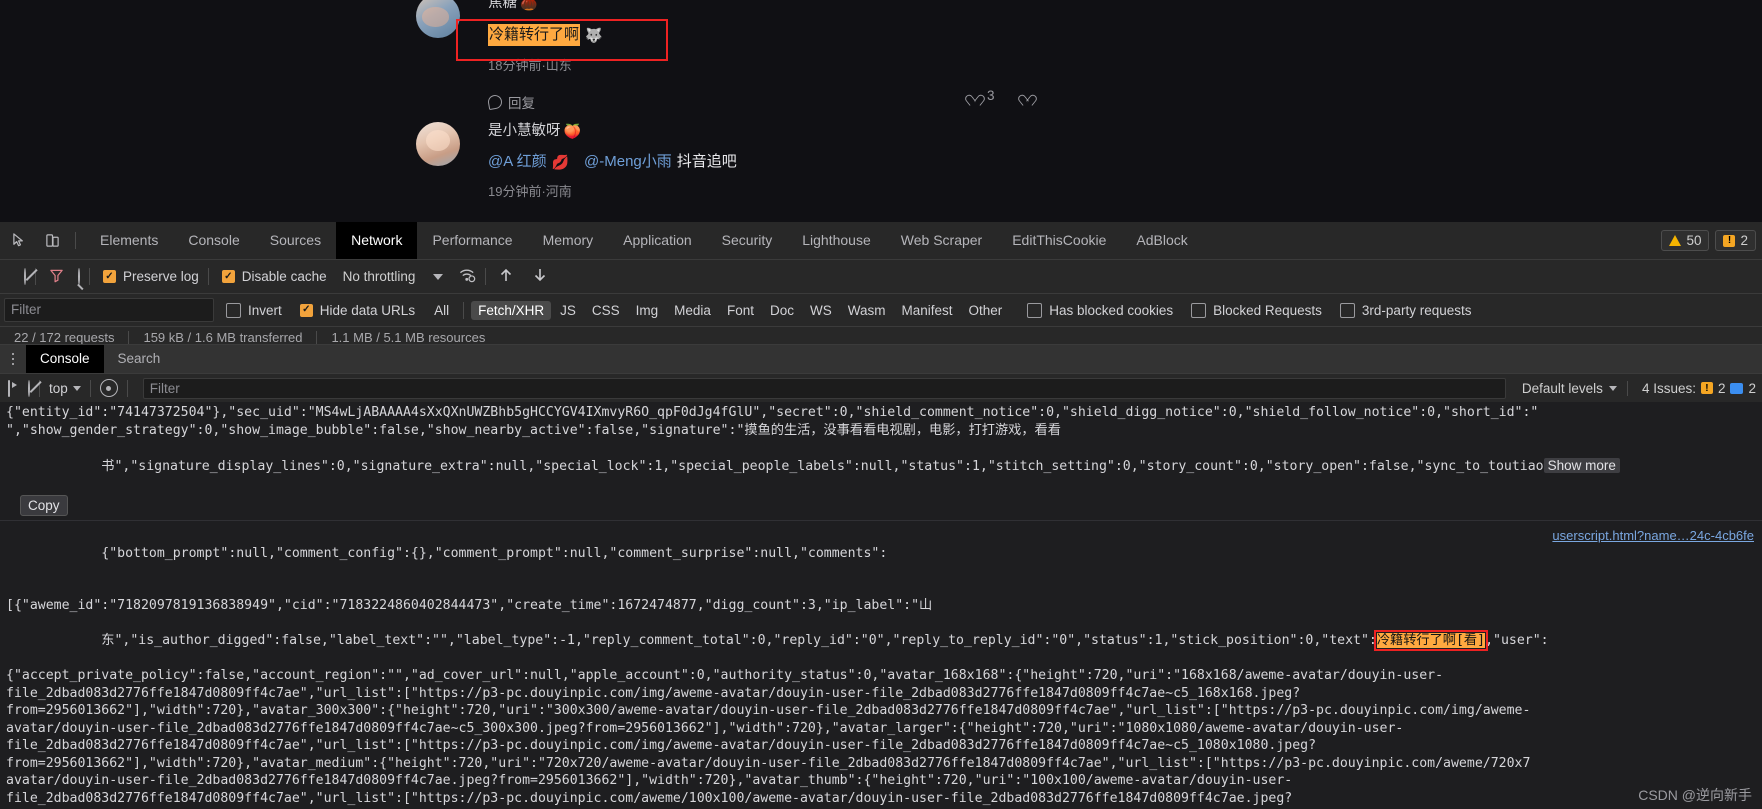  What do you see at coordinates (25, 276) in the screenshot?
I see `clear-button` at bounding box center [25, 276].